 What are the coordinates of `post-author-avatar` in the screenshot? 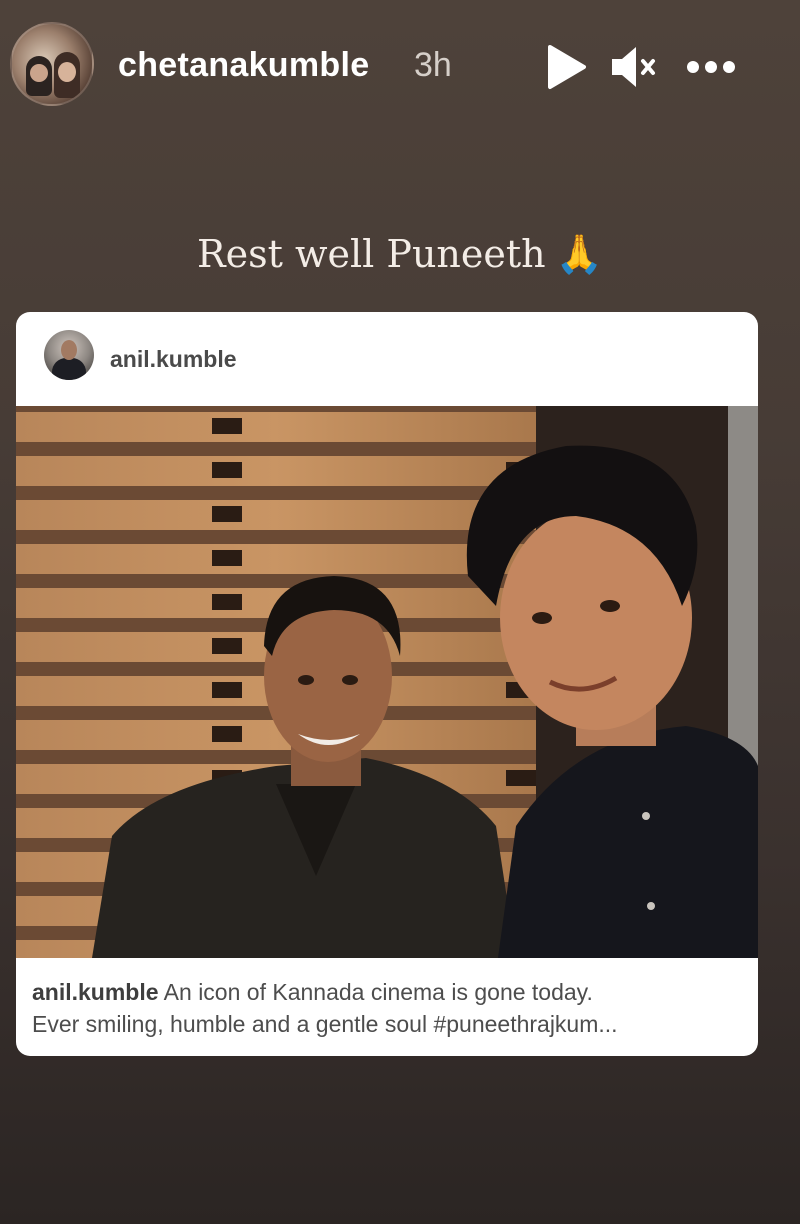 It's located at (69, 355).